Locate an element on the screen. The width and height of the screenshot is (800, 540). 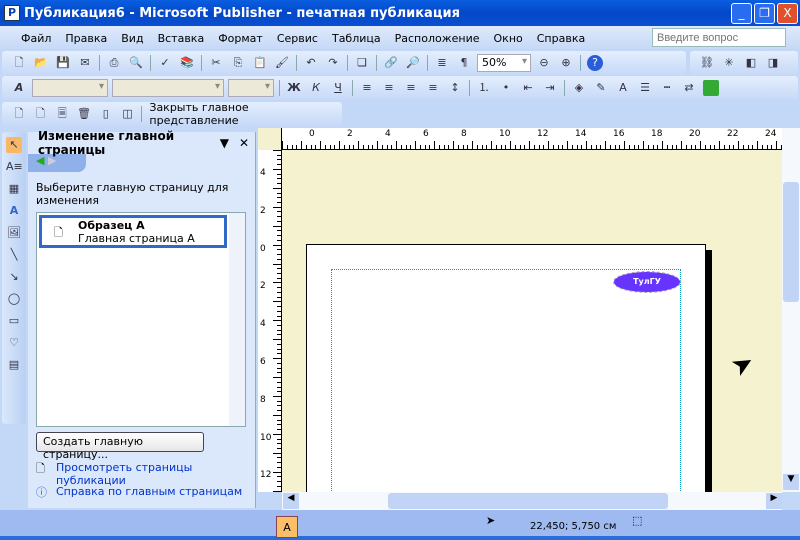
align-center-icon: ≡ is located at coordinates (389, 88).